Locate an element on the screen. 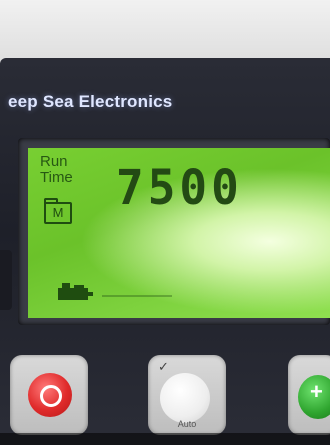  check-icon: ✓ is located at coordinates (163, 366).